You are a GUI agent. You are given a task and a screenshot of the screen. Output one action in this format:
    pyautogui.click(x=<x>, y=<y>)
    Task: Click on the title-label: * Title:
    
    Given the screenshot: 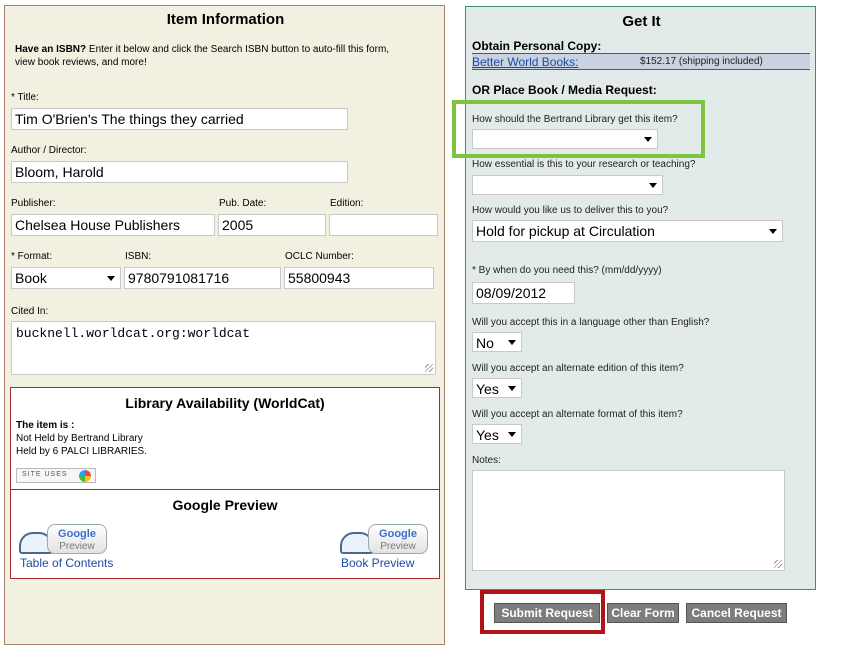 What is the action you would take?
    pyautogui.click(x=25, y=97)
    